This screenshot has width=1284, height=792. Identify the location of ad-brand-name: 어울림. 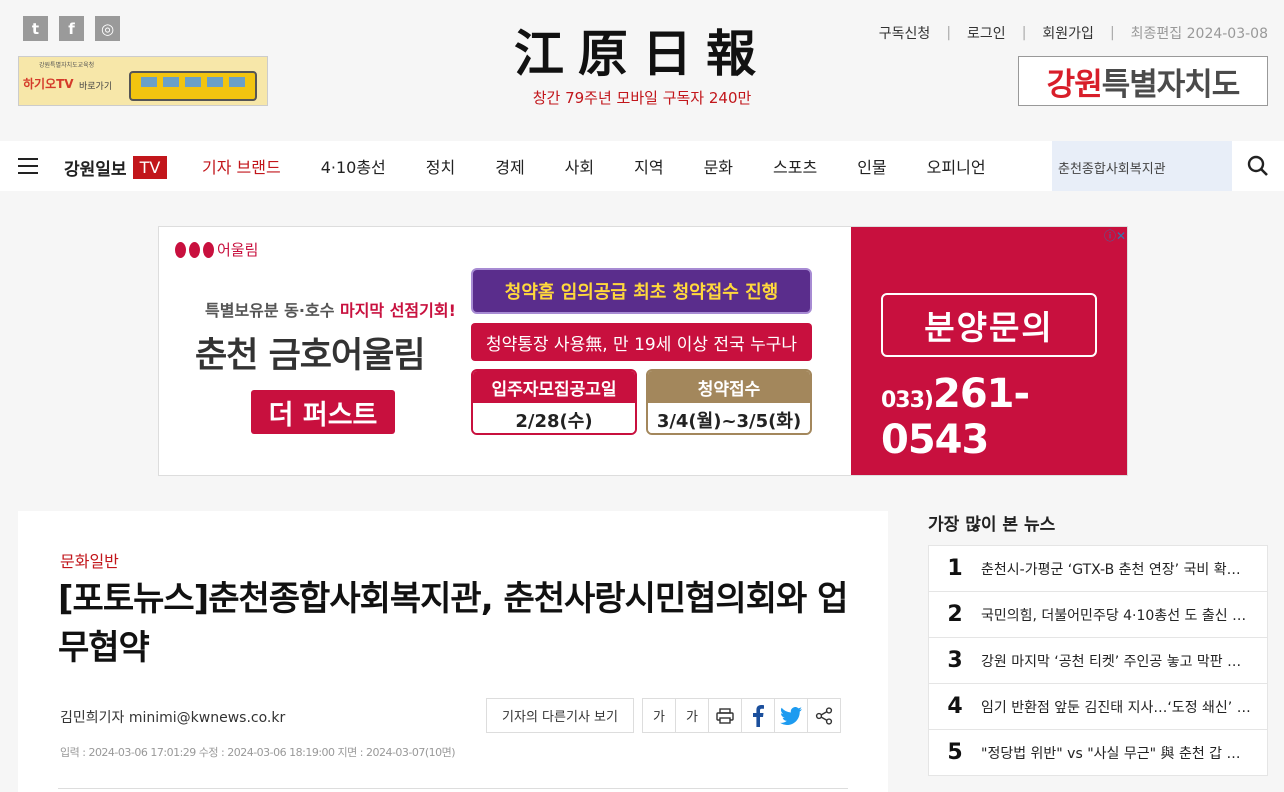
(238, 250).